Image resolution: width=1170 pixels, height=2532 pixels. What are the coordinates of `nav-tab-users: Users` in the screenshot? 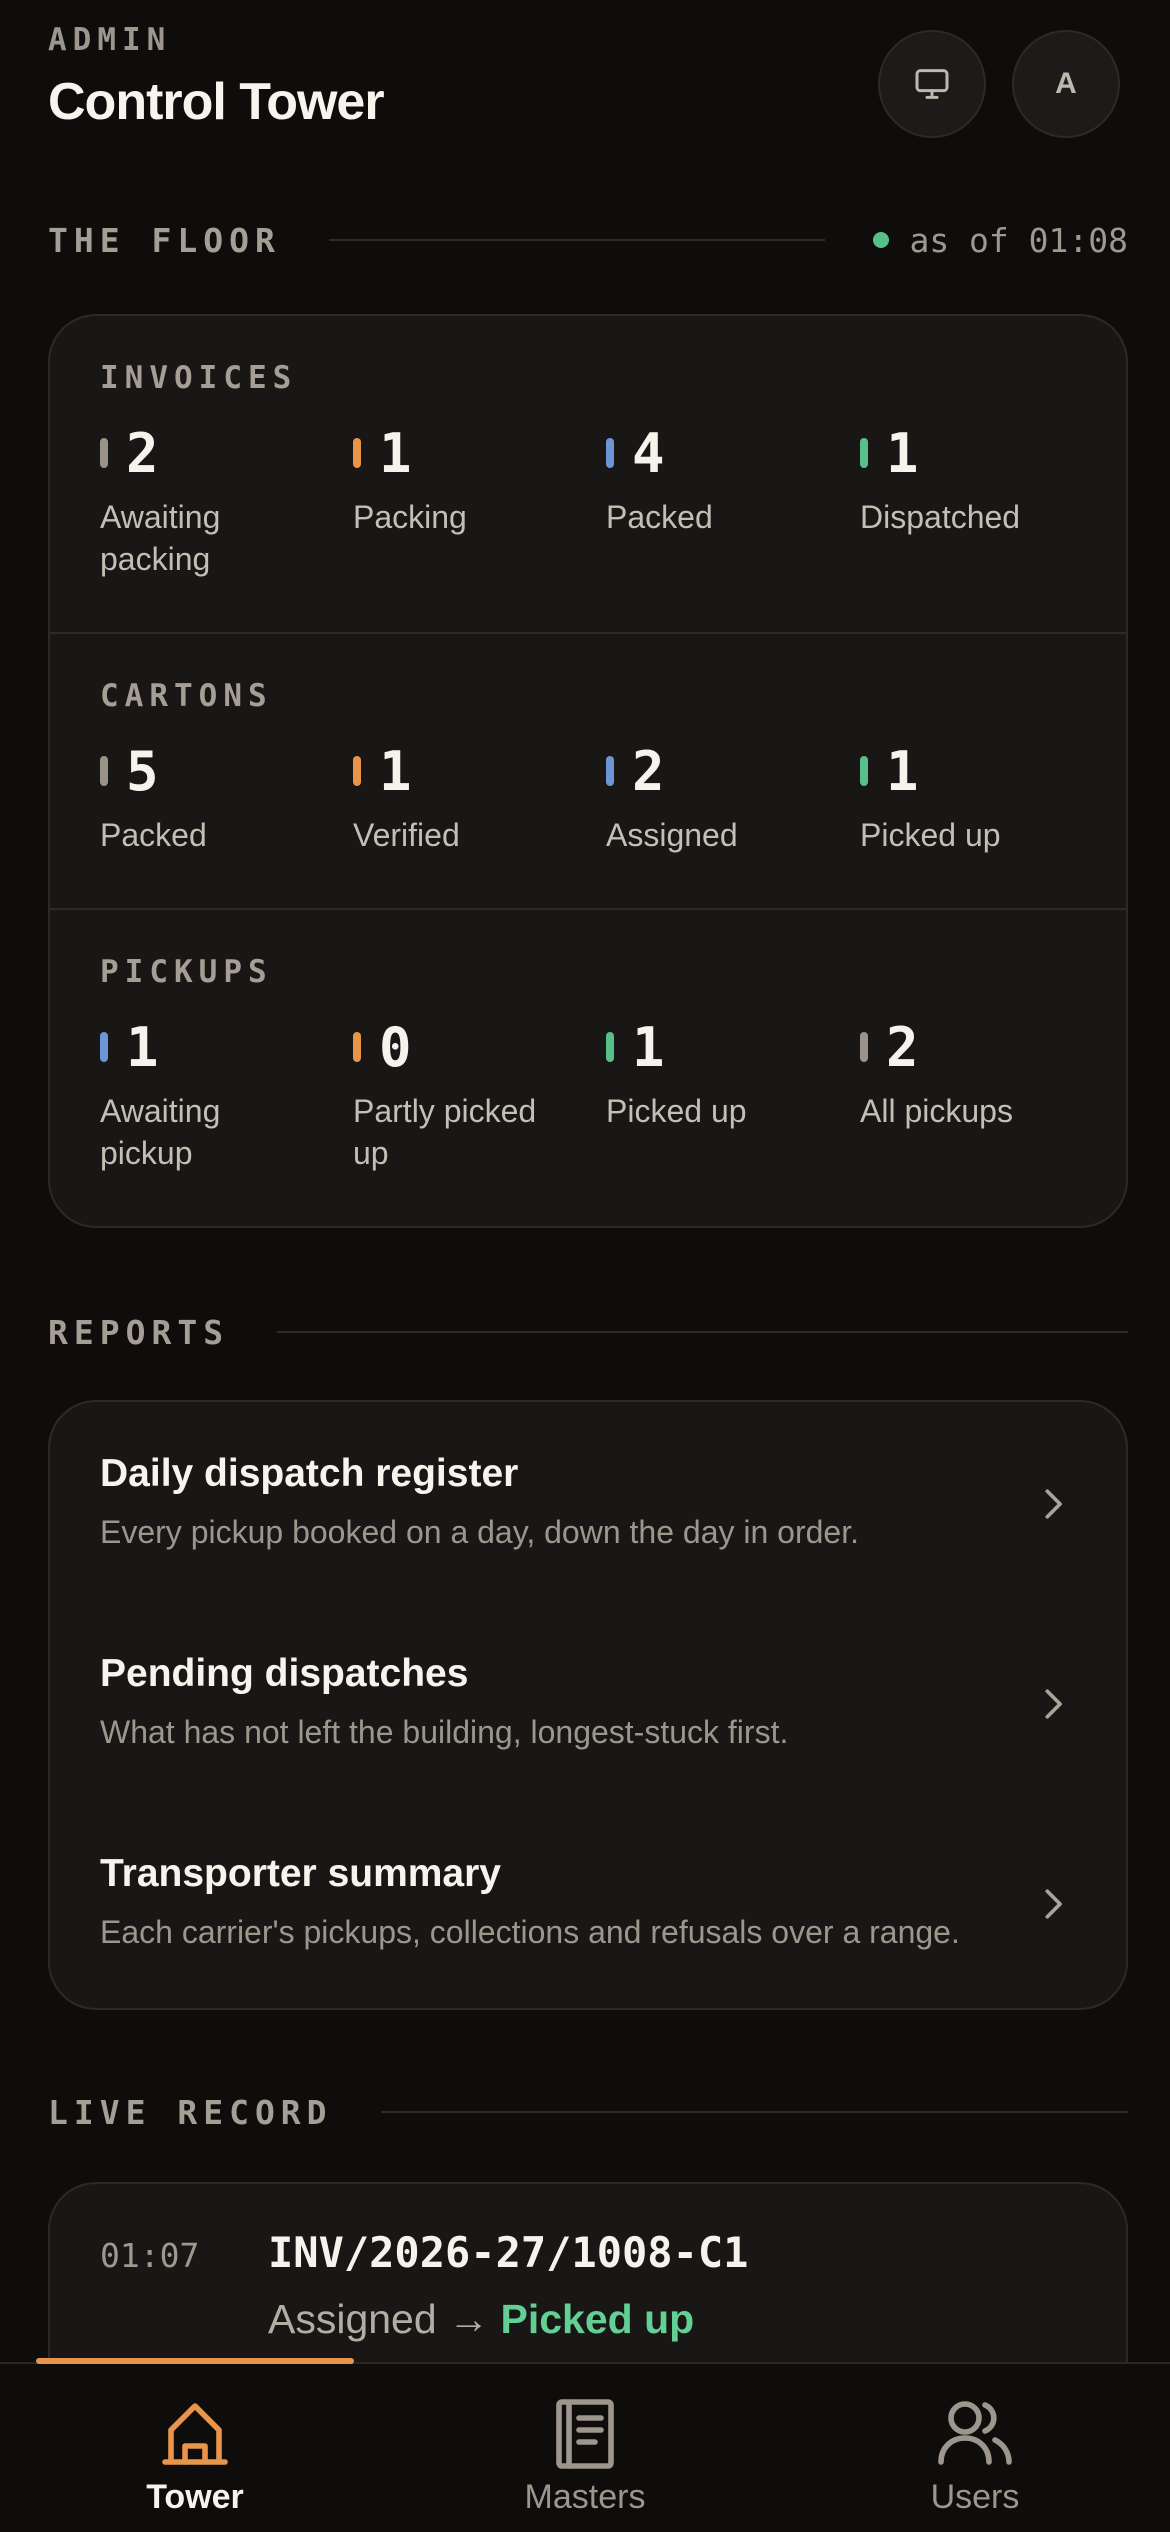 It's located at (975, 2448).